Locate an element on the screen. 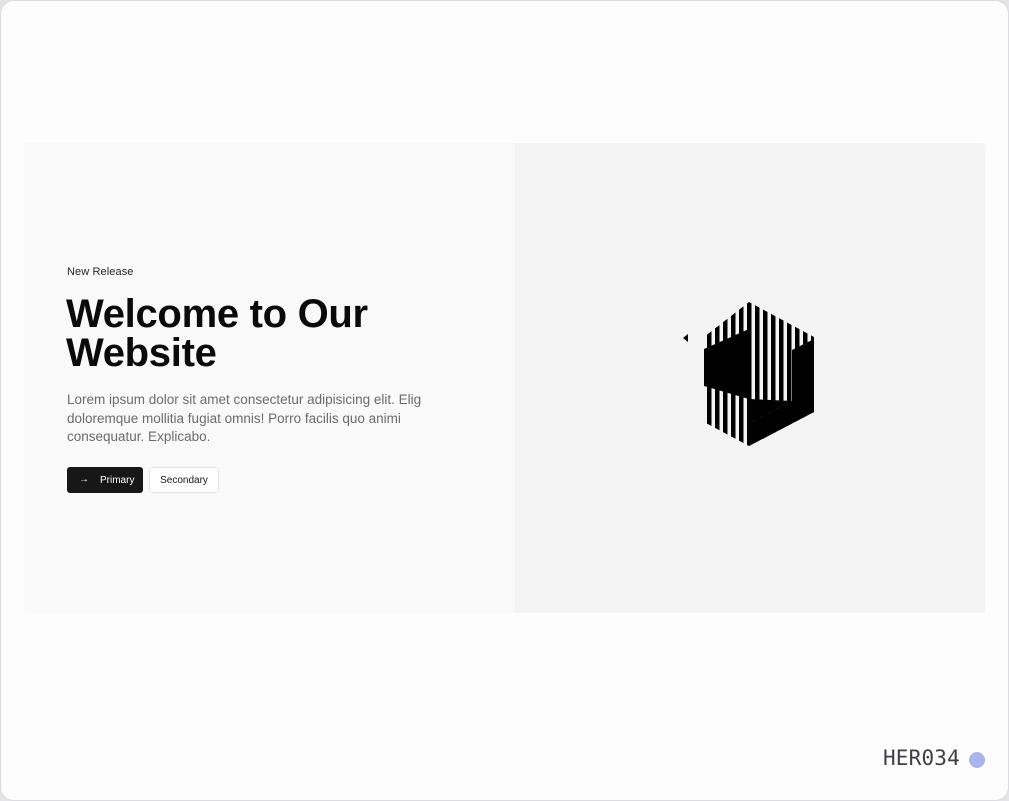 The image size is (1009, 801). secondary-button-label: Secondary is located at coordinates (184, 480).